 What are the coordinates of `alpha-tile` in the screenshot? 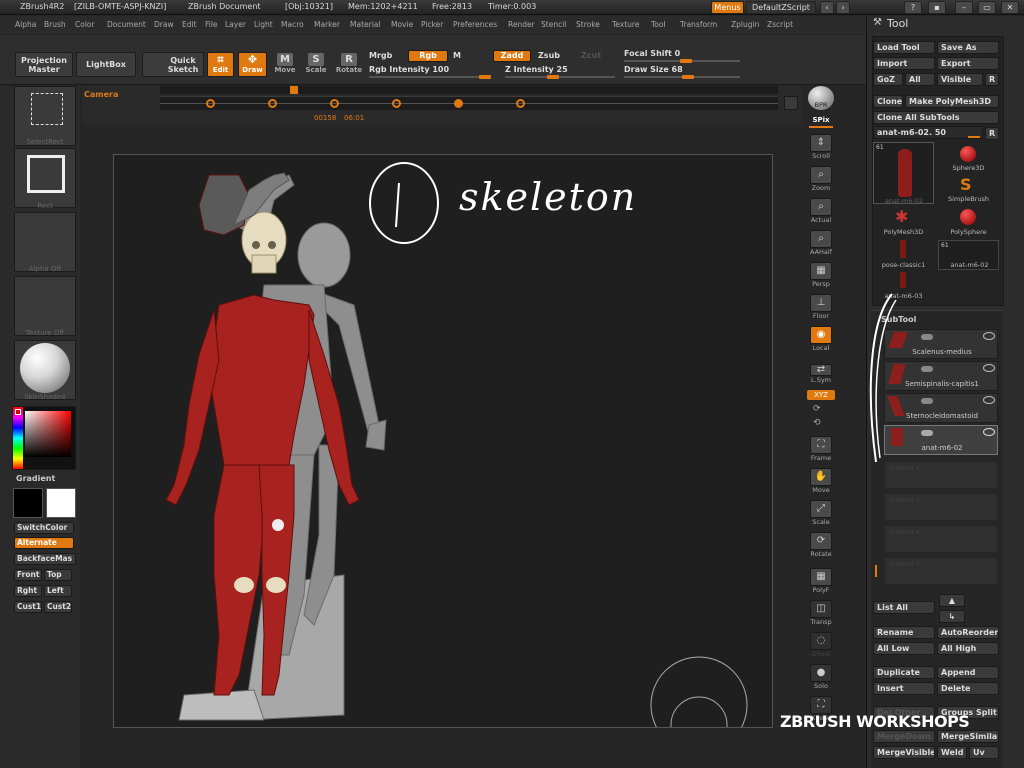 It's located at (45, 242).